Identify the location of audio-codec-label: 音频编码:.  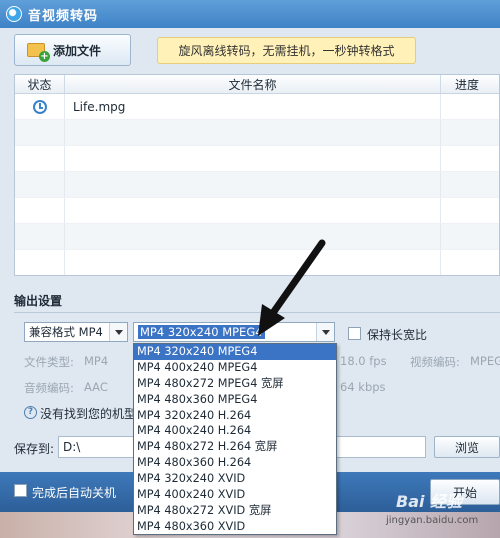
(49, 388).